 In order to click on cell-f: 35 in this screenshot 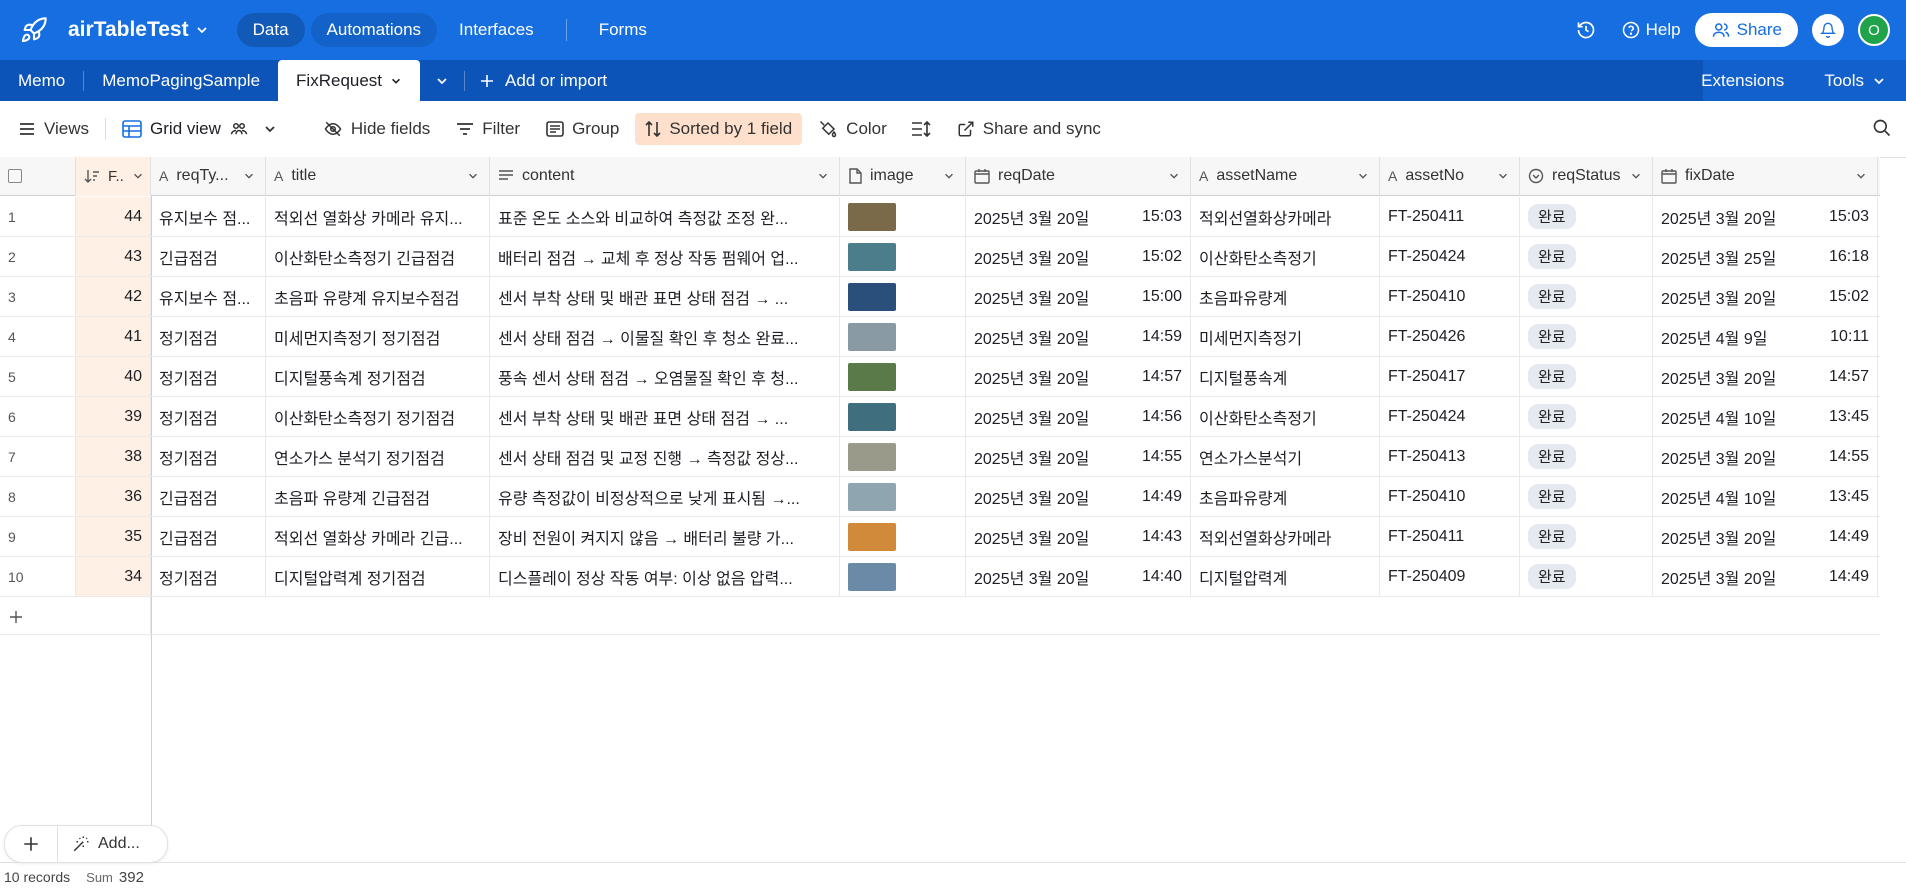, I will do `click(113, 536)`.